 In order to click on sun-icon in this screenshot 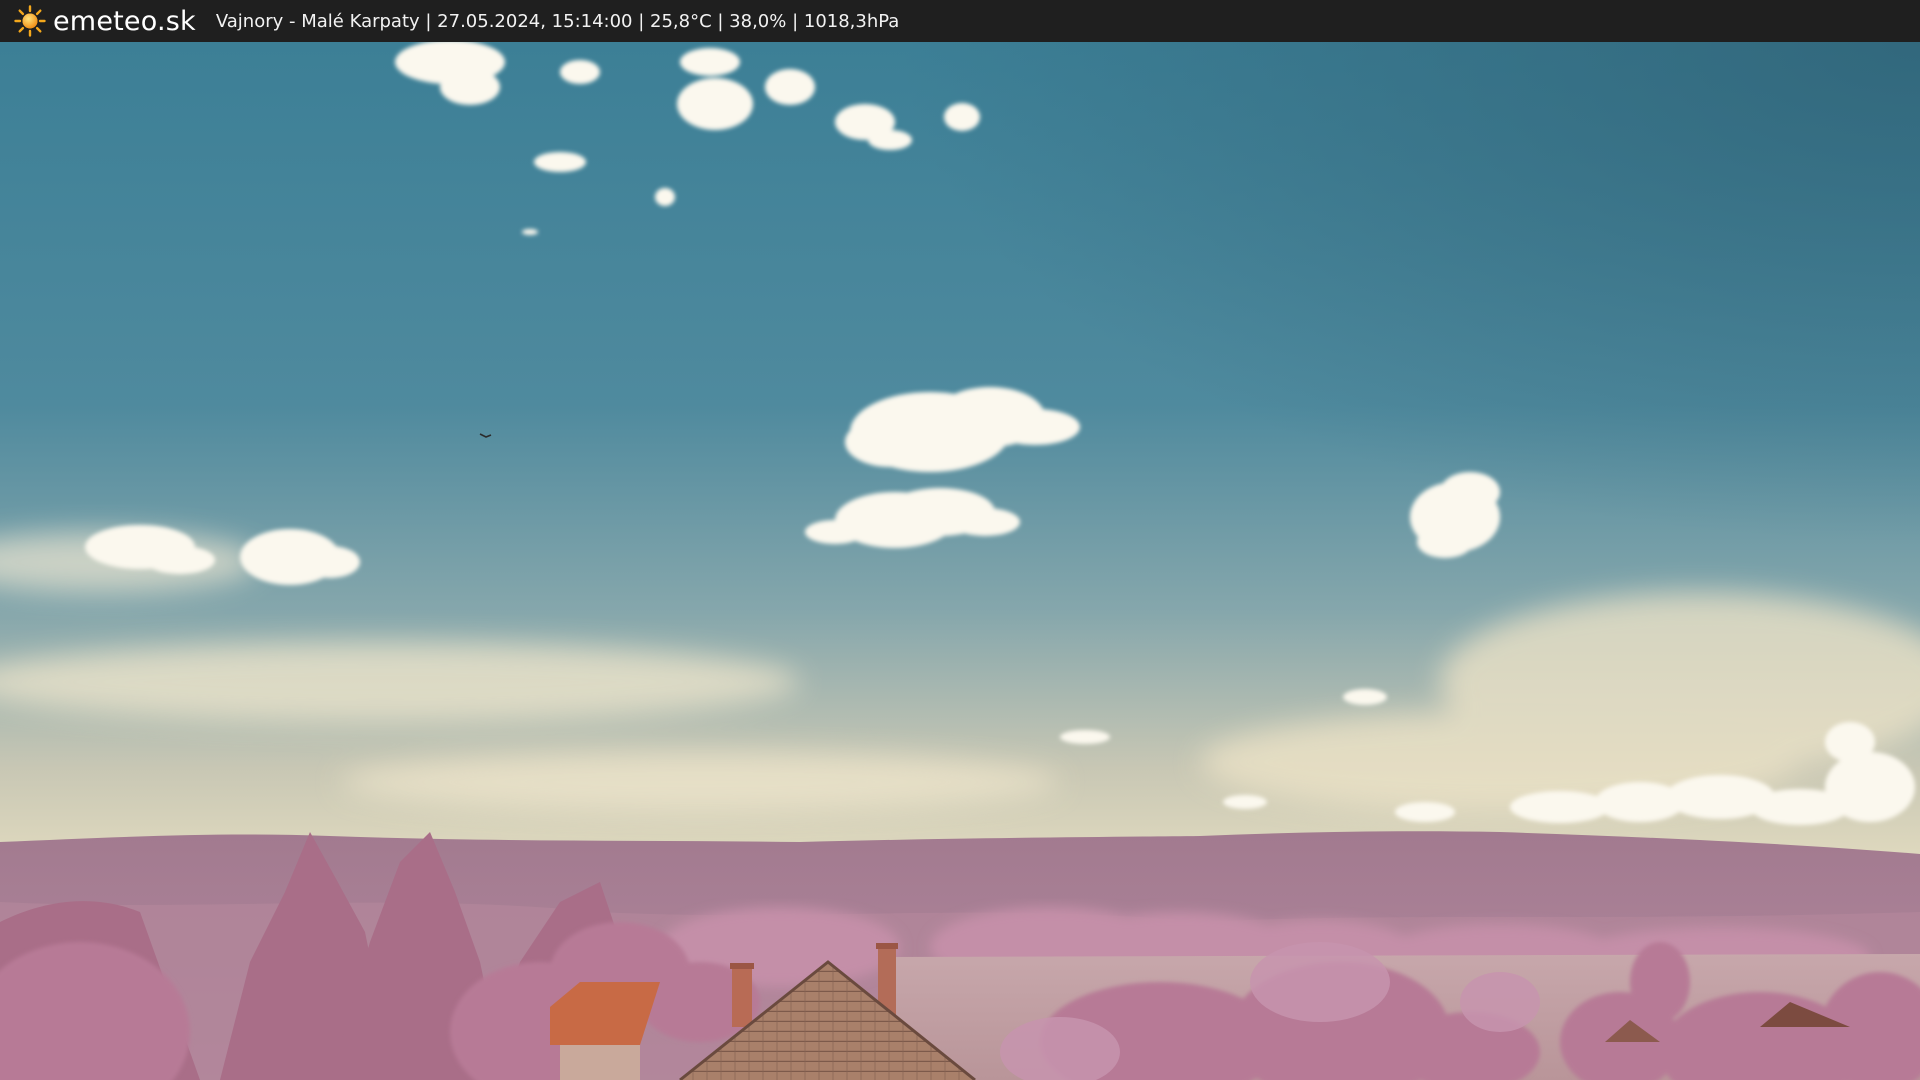, I will do `click(30, 21)`.